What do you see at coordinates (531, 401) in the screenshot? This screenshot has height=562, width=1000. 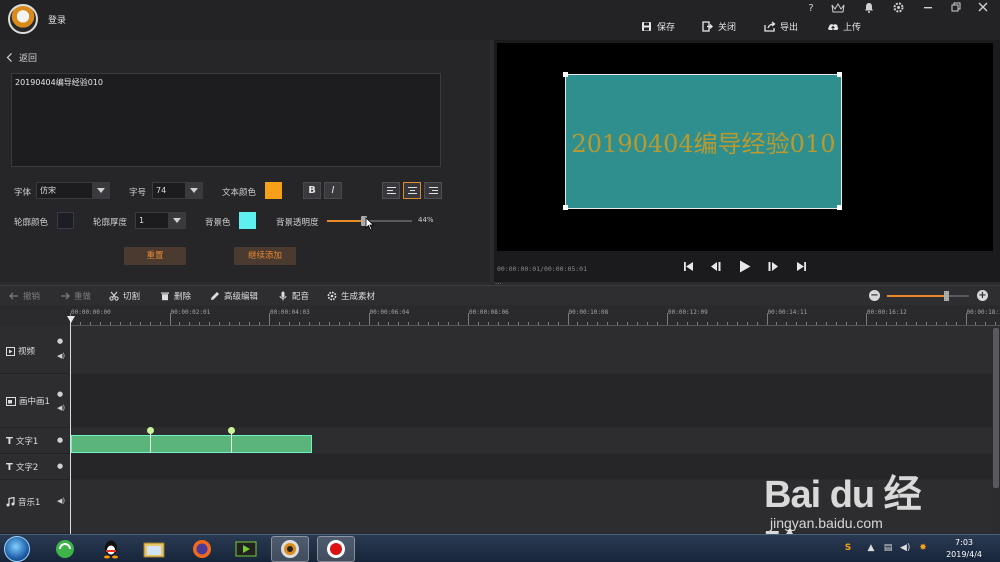 I see `lane-pip` at bounding box center [531, 401].